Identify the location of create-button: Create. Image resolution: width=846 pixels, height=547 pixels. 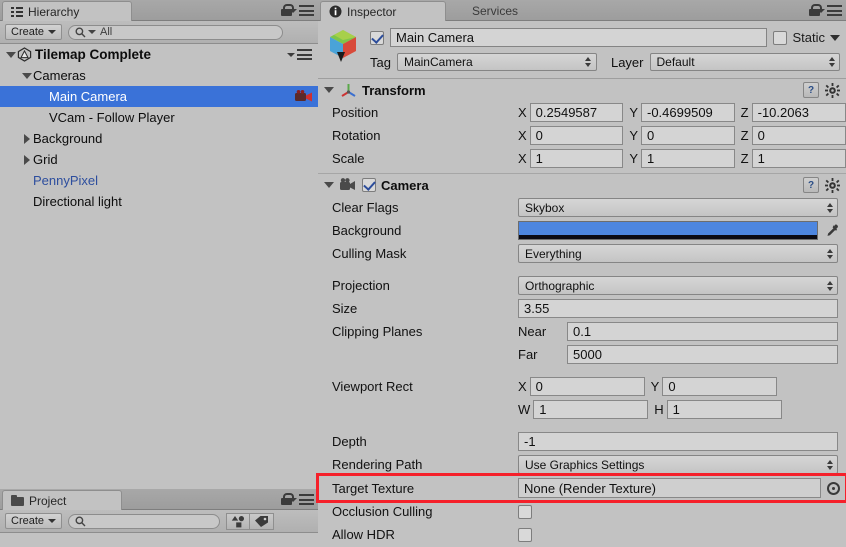
(34, 32).